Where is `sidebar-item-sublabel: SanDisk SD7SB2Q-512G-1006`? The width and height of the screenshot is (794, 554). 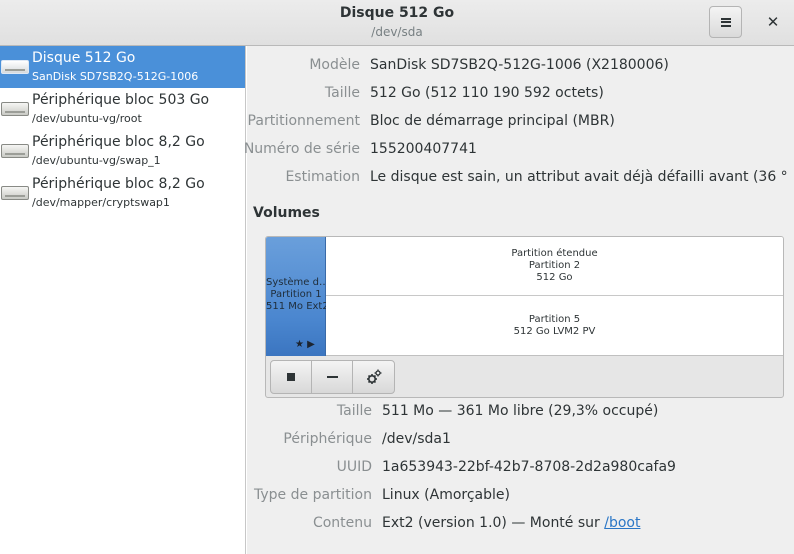 sidebar-item-sublabel: SanDisk SD7SB2Q-512G-1006 is located at coordinates (115, 76).